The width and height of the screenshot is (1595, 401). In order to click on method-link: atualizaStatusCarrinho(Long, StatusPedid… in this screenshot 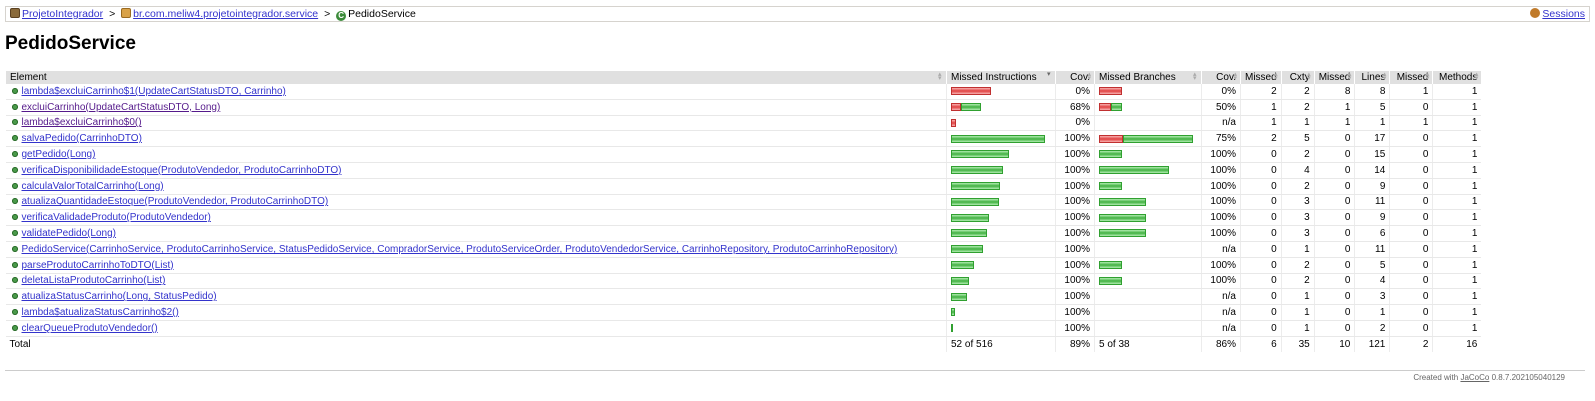, I will do `click(119, 296)`.